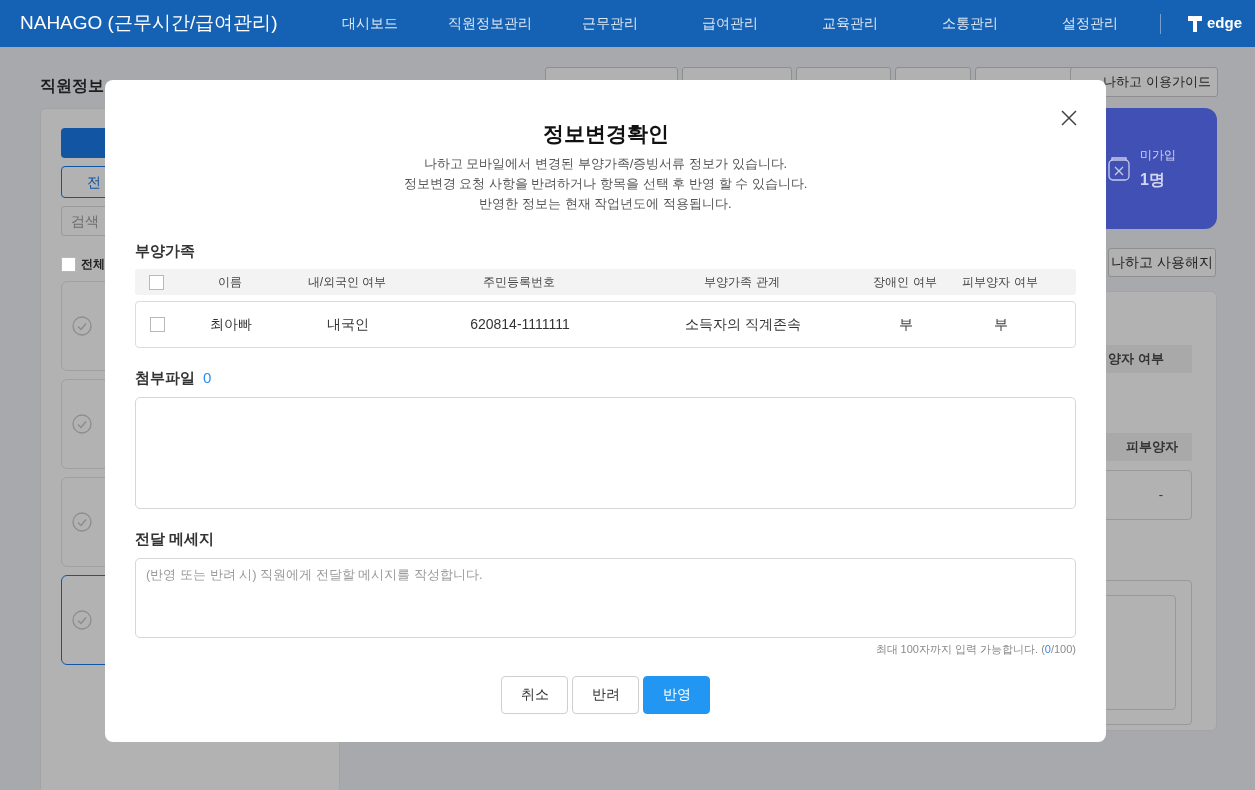 This screenshot has width=1255, height=790. I want to click on page-title: 직원정보, so click(72, 86).